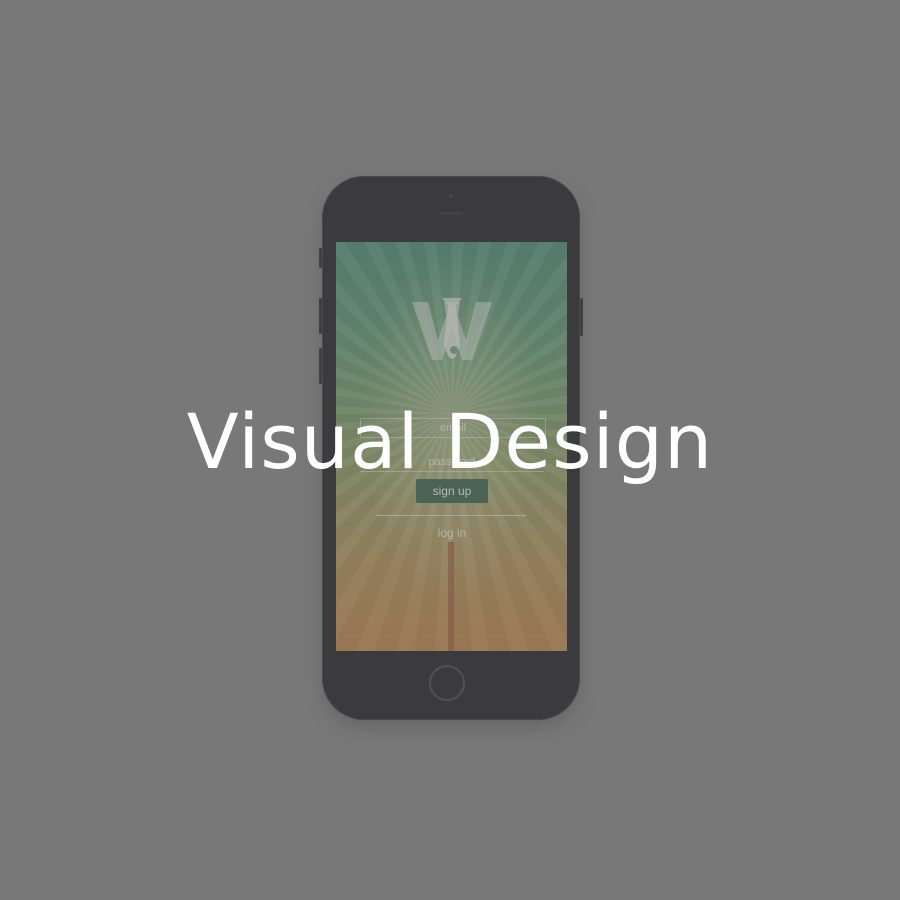 This screenshot has width=900, height=900. What do you see at coordinates (450, 441) in the screenshot?
I see `headline-title: Visual Design` at bounding box center [450, 441].